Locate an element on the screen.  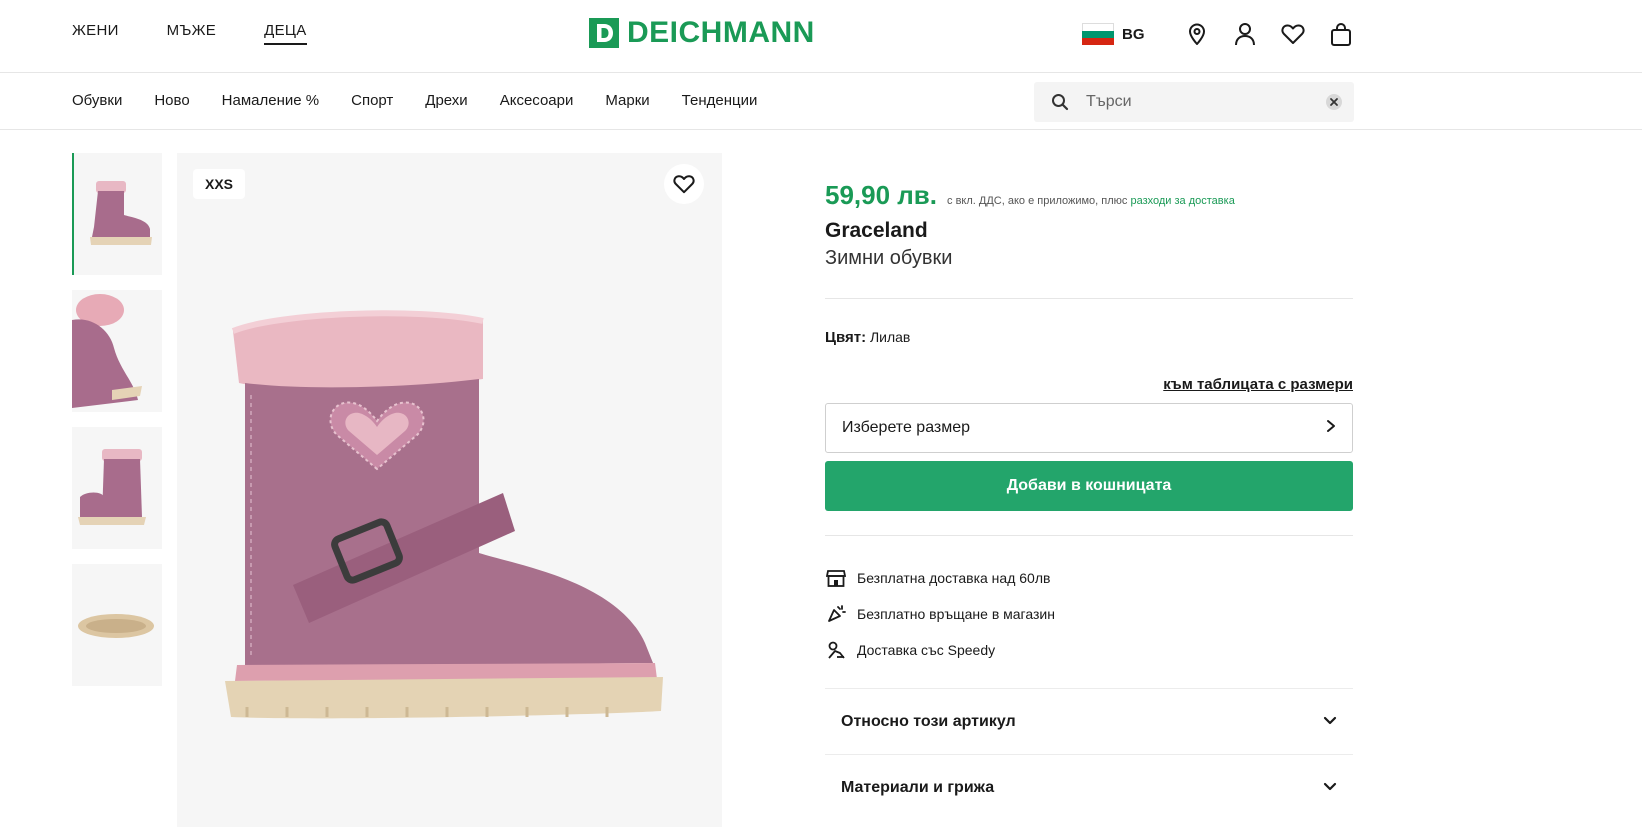
search-bar: Търси is located at coordinates (1194, 102).